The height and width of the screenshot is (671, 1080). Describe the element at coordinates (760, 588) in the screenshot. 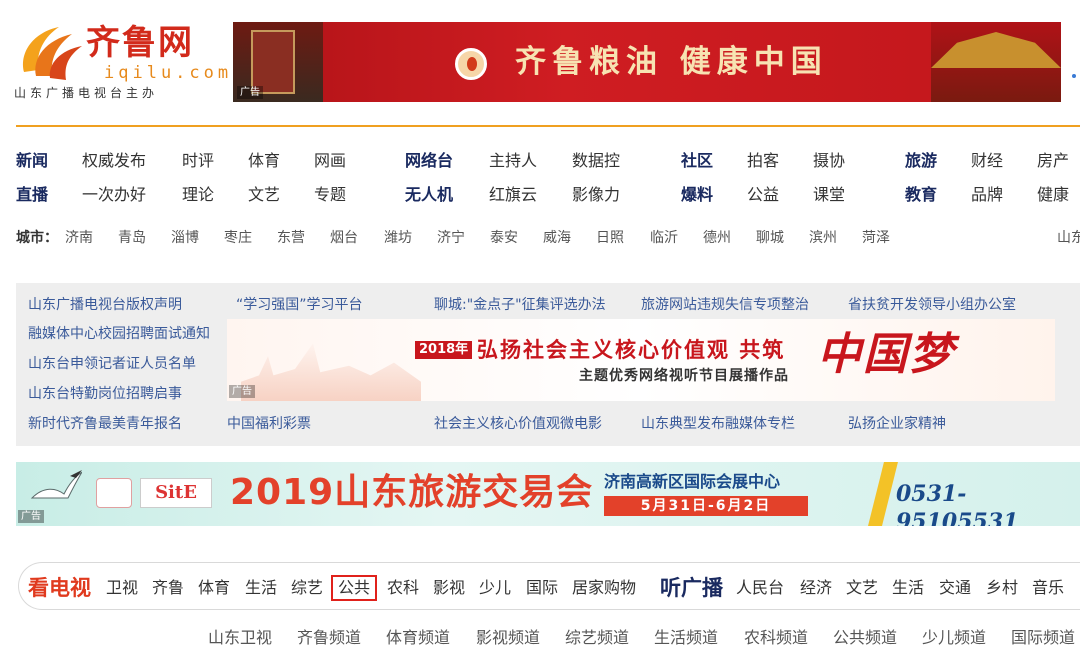

I see `radio-item: 人民台` at that location.